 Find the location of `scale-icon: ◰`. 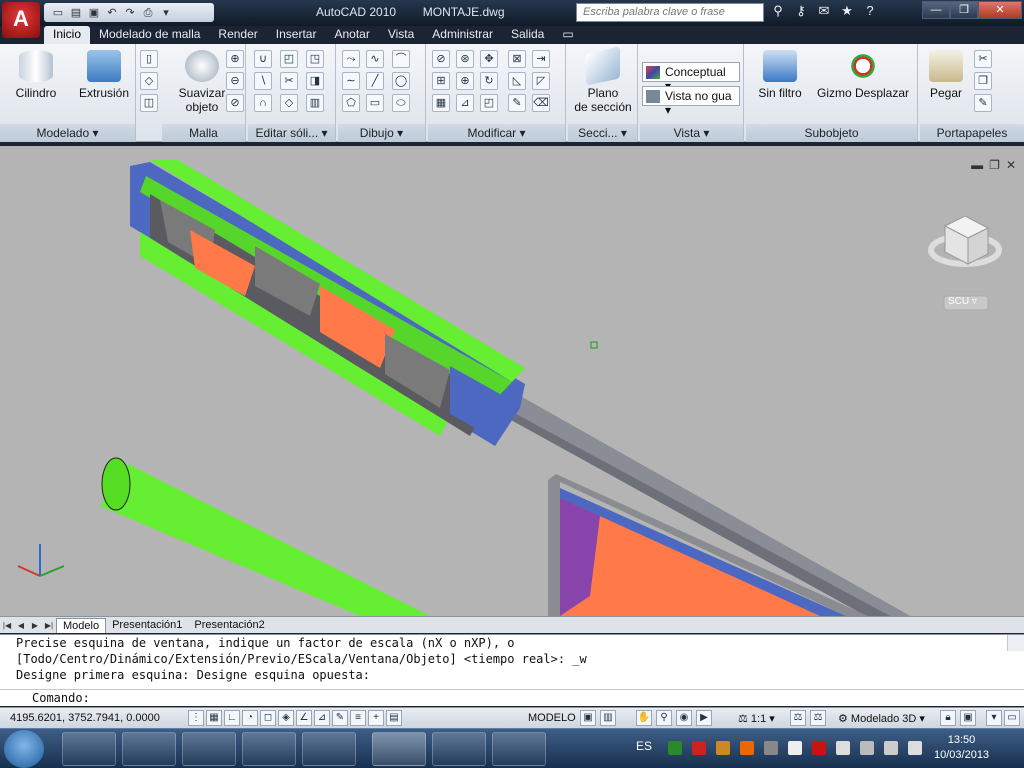

scale-icon: ◰ is located at coordinates (489, 103).